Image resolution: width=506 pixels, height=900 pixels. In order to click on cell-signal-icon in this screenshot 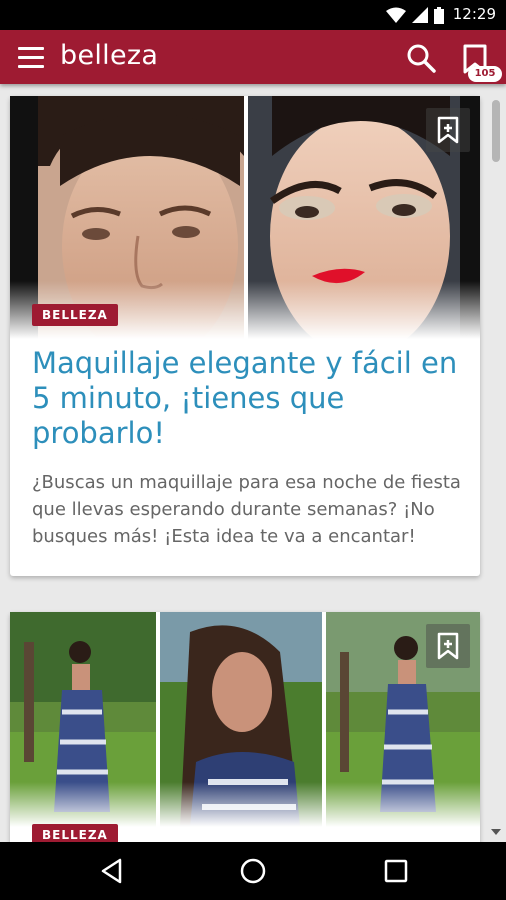, I will do `click(420, 15)`.